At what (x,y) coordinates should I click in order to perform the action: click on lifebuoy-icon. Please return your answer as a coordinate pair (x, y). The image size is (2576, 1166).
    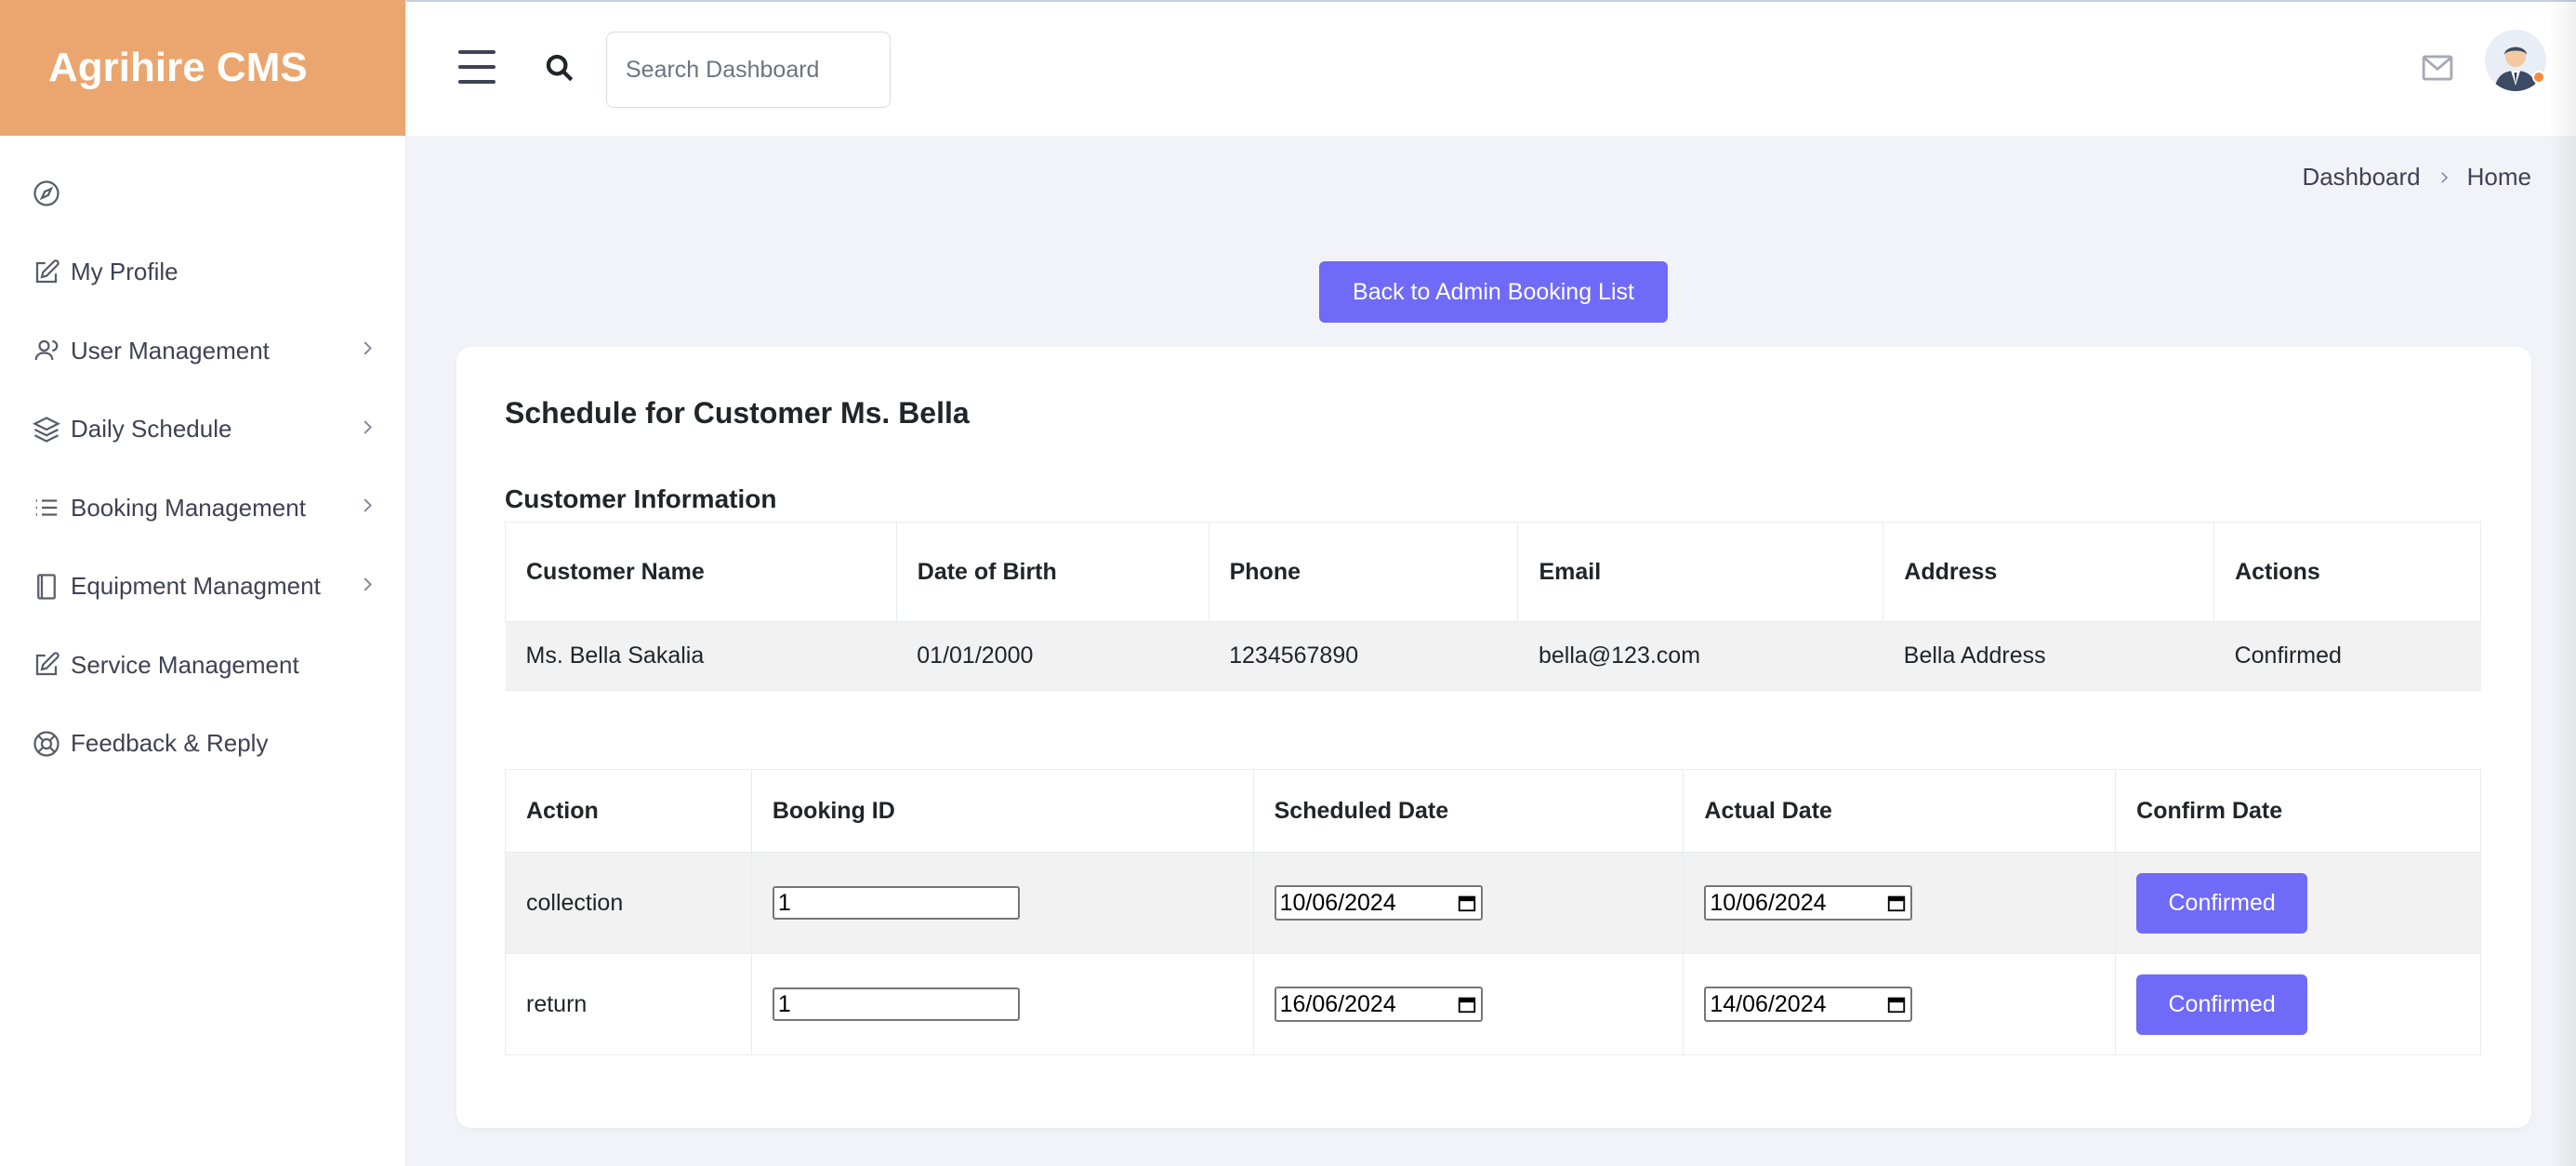
    Looking at the image, I should click on (46, 744).